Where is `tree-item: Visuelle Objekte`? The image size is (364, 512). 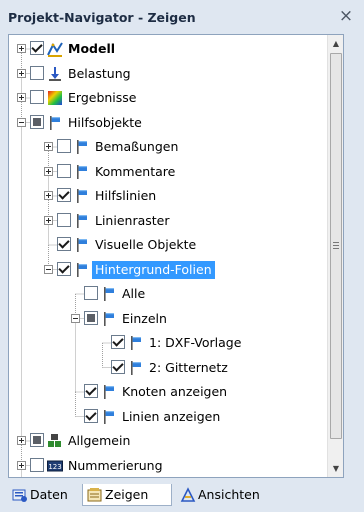 tree-item: Visuelle Objekte is located at coordinates (168, 245).